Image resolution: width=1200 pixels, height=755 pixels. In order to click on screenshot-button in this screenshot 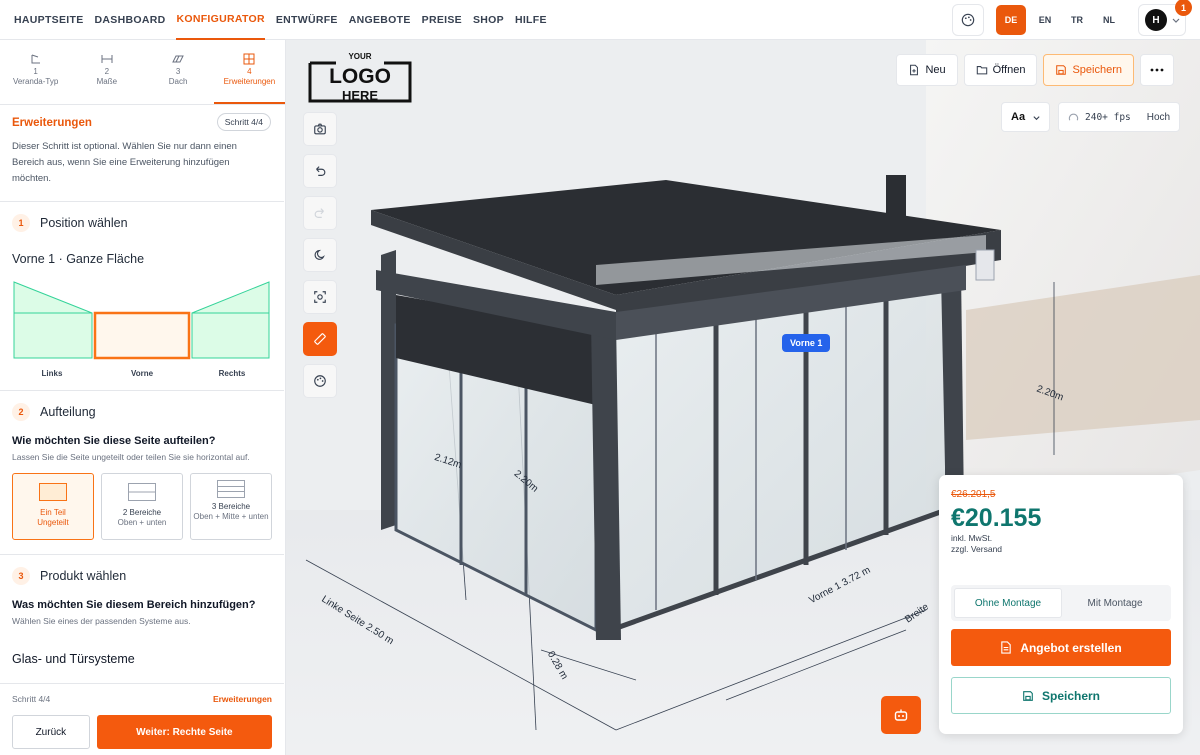, I will do `click(320, 129)`.